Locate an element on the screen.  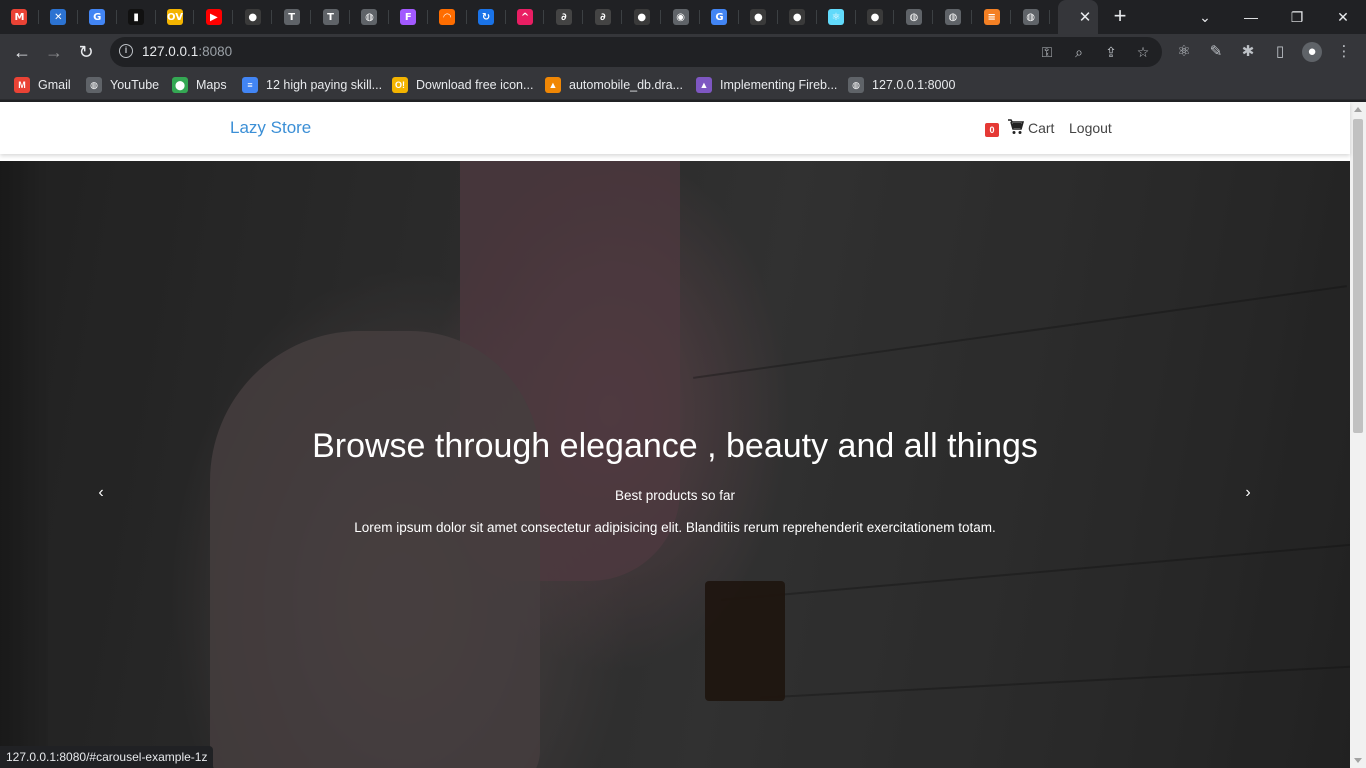
brand-link: Lazy Store is located at coordinates (270, 128).